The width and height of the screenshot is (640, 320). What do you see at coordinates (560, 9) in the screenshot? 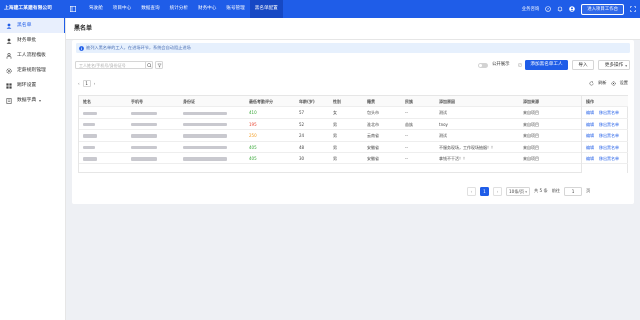
I see `bell-icon` at bounding box center [560, 9].